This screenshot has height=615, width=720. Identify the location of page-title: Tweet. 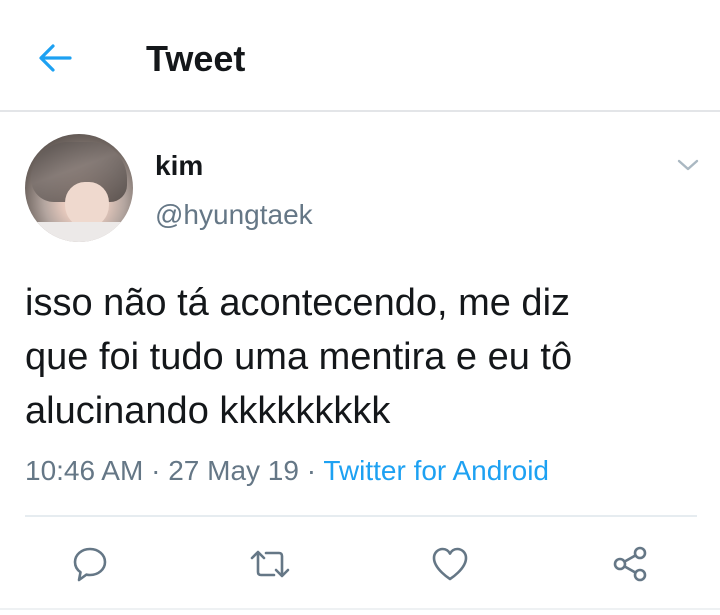
(196, 58).